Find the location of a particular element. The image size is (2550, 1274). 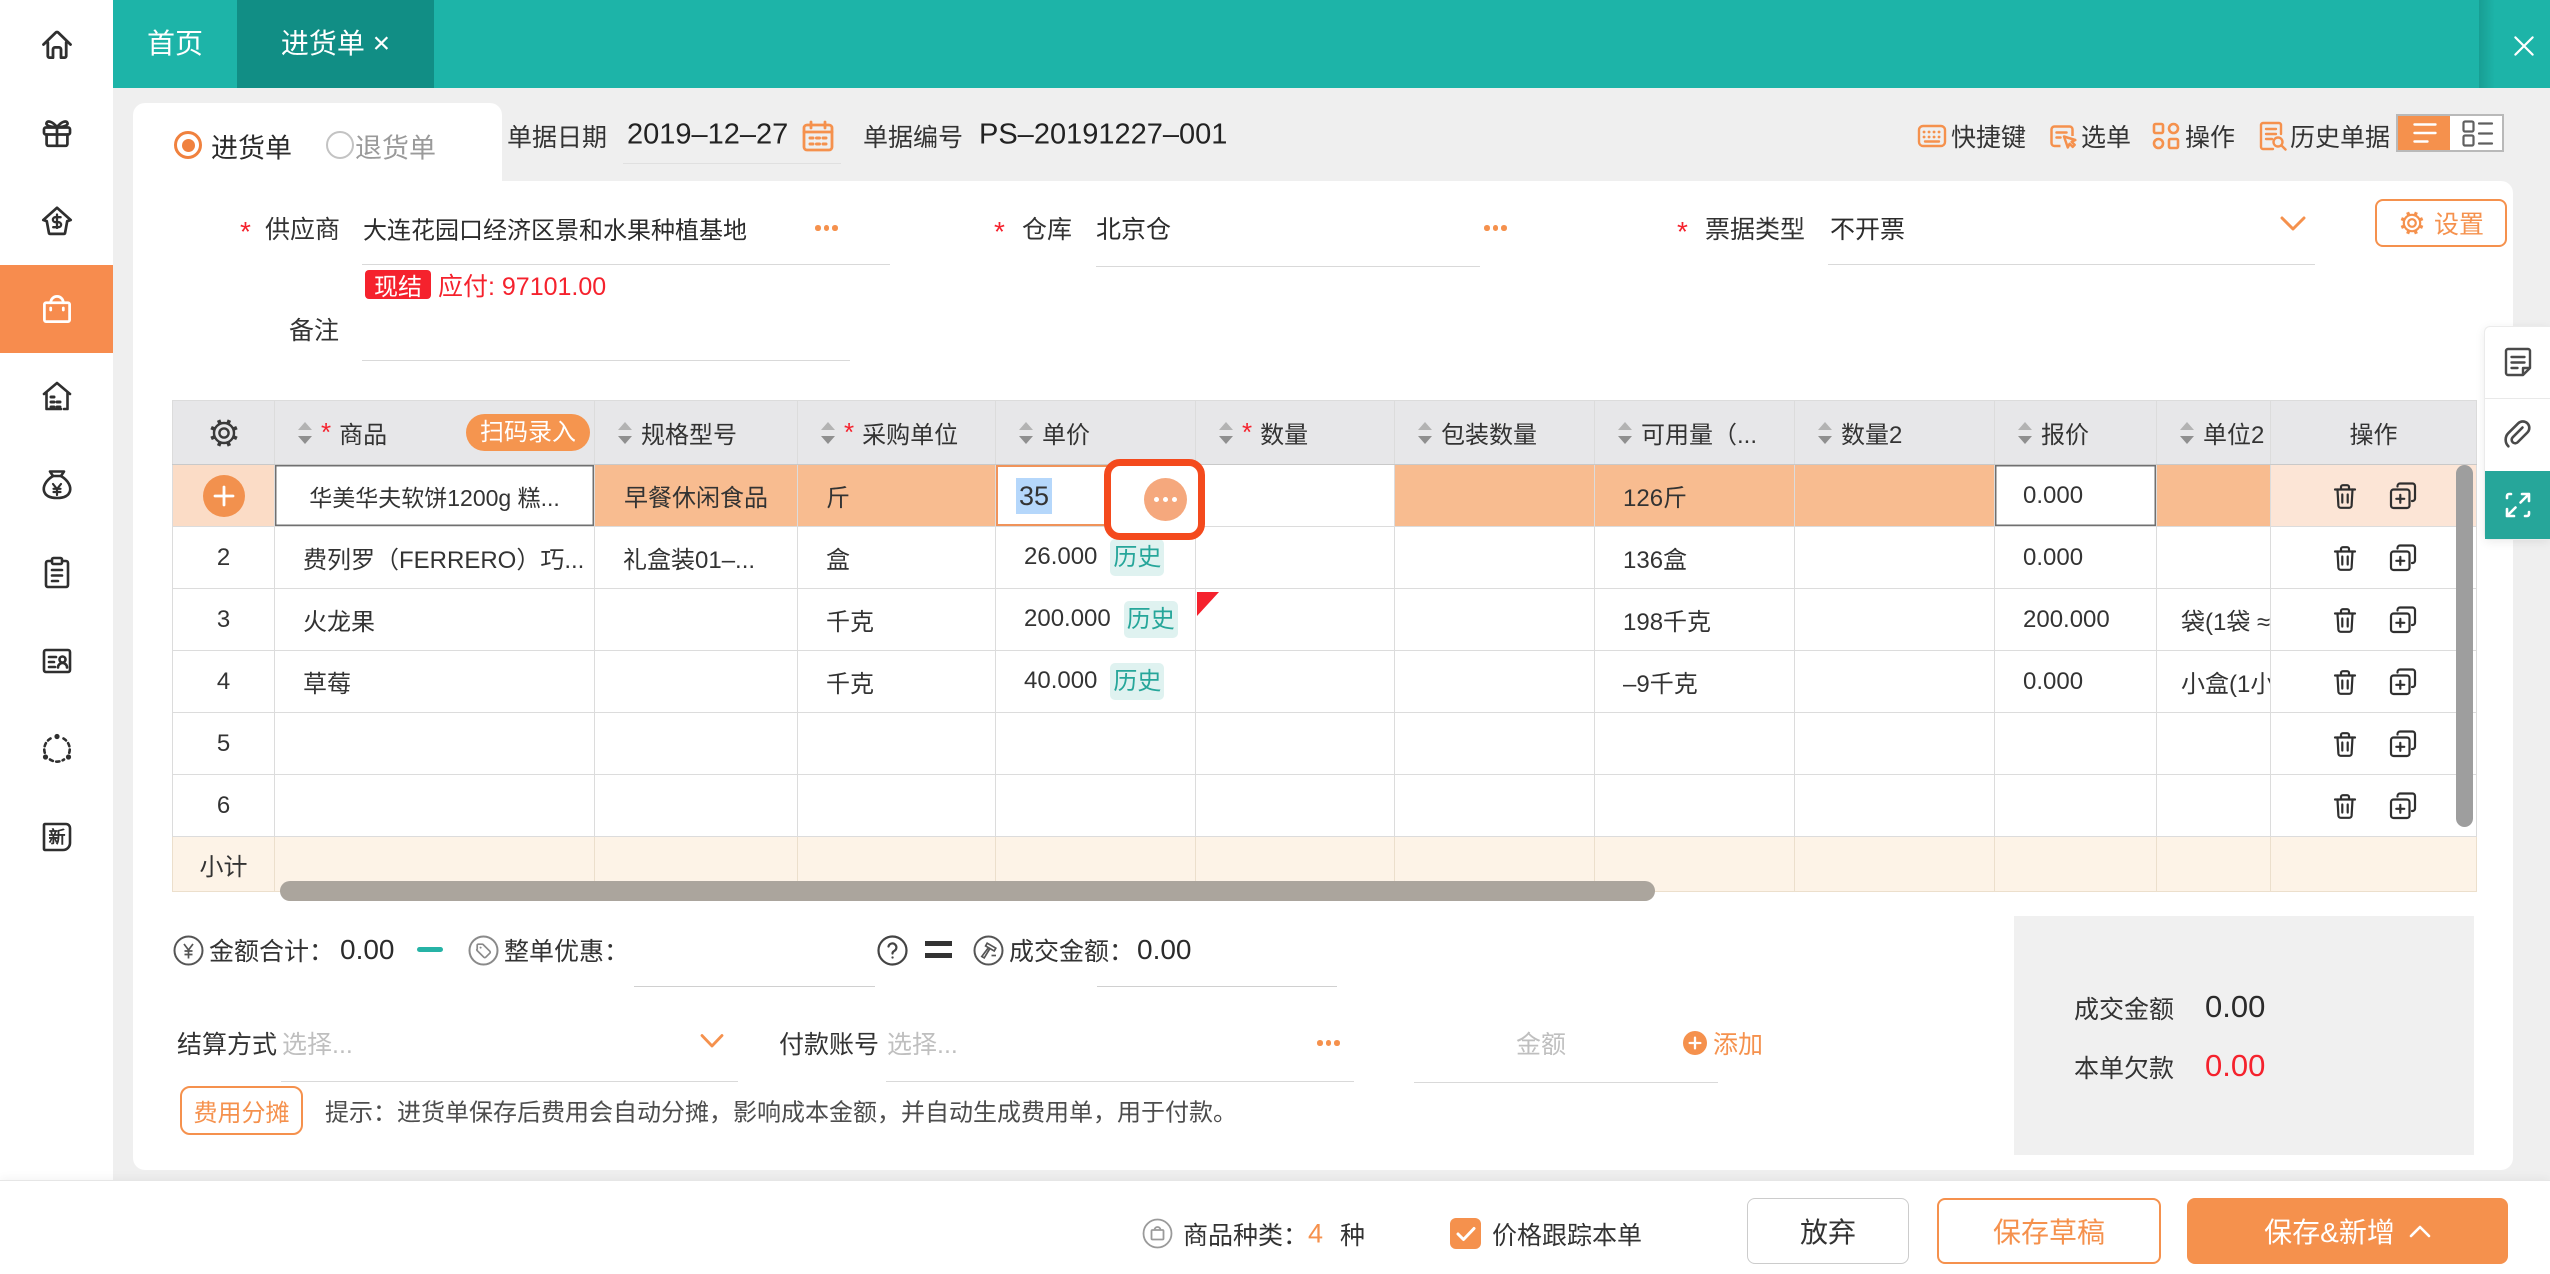

svg-text: 新 is located at coordinates (56, 837).